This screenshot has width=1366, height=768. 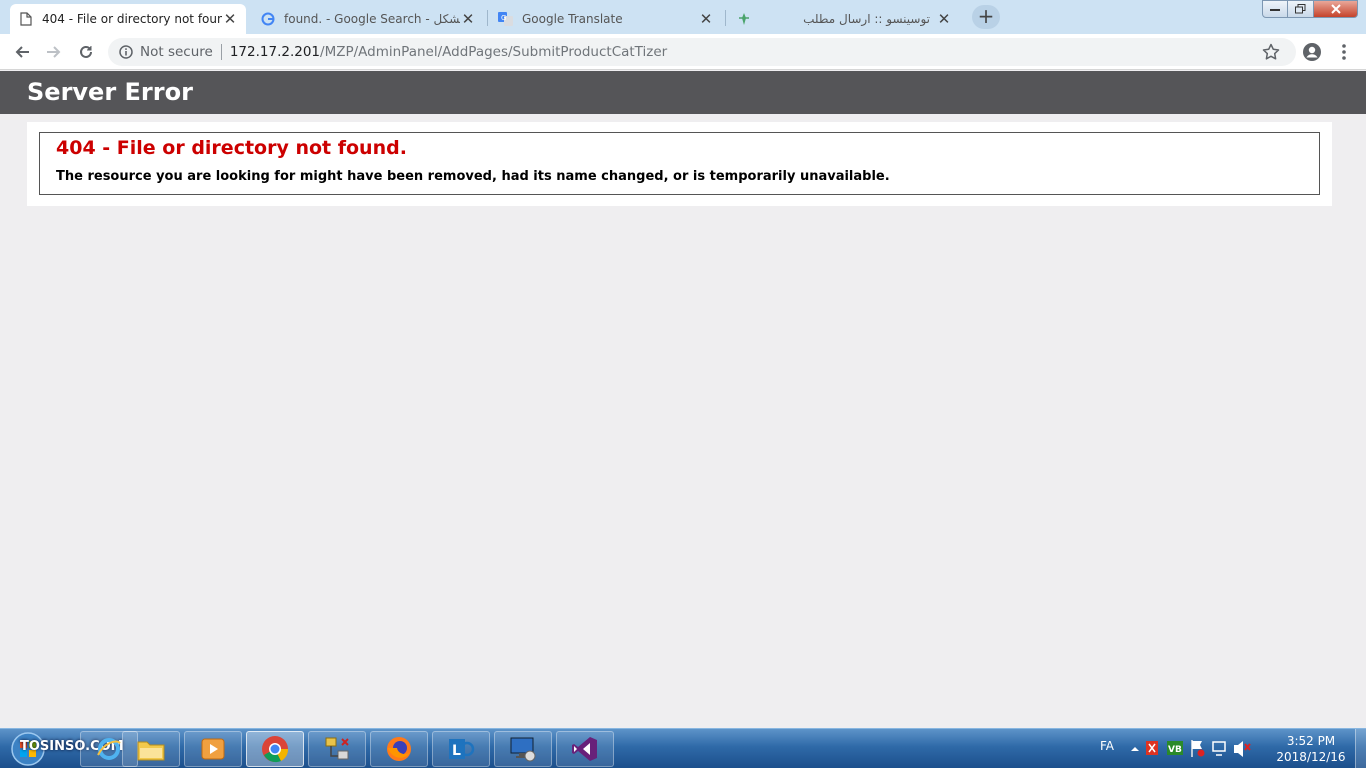 I want to click on tab-title: 404 - File or directory not found., so click(x=132, y=19).